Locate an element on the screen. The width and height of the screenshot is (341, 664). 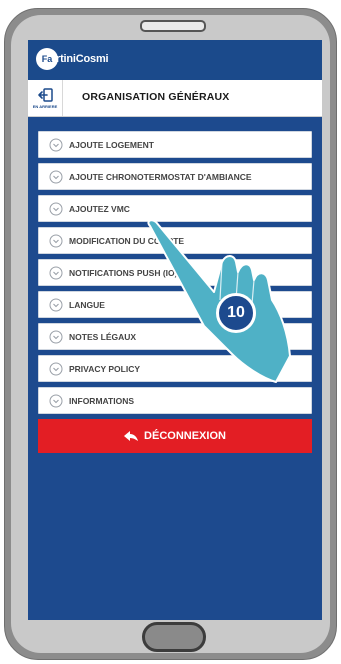
page-header: EN ARRIERE ORGANISATION GÉNÉRAUX is located at coordinates (175, 98).